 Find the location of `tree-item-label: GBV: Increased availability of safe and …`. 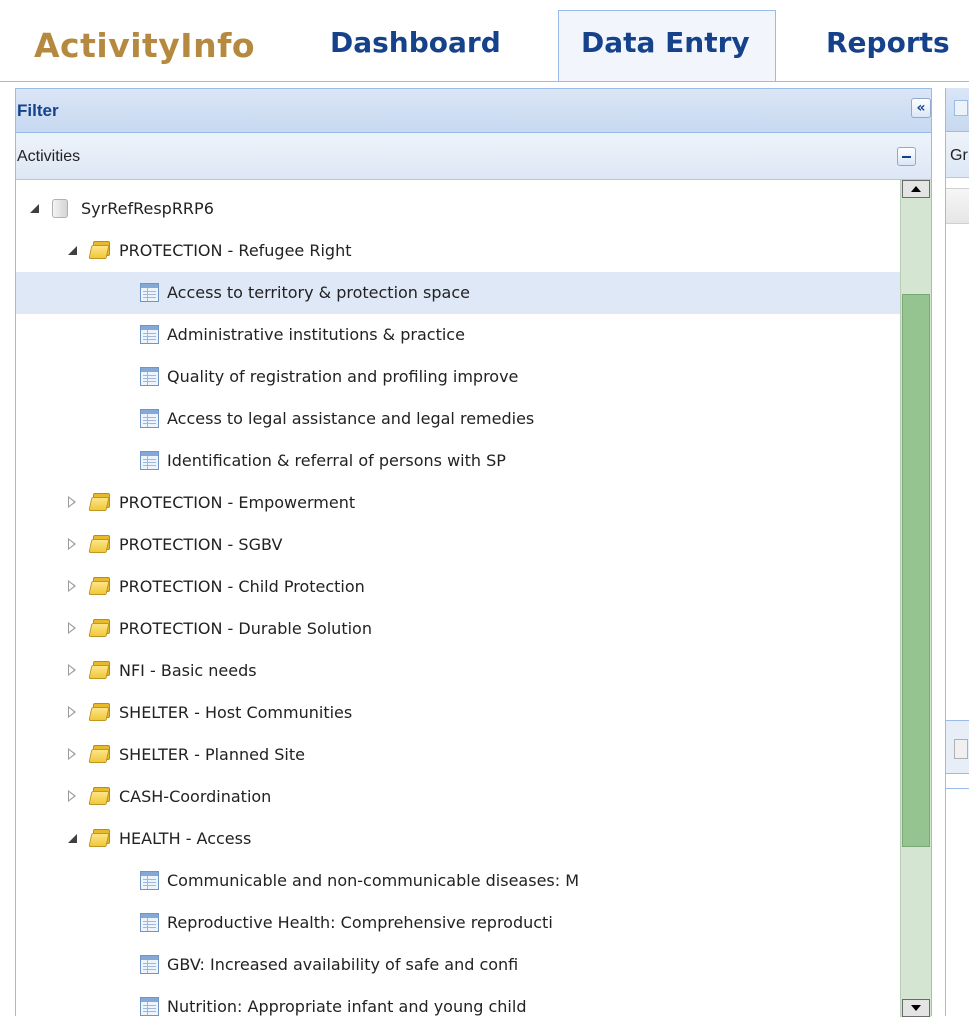

tree-item-label: GBV: Increased availability of safe and … is located at coordinates (343, 964).